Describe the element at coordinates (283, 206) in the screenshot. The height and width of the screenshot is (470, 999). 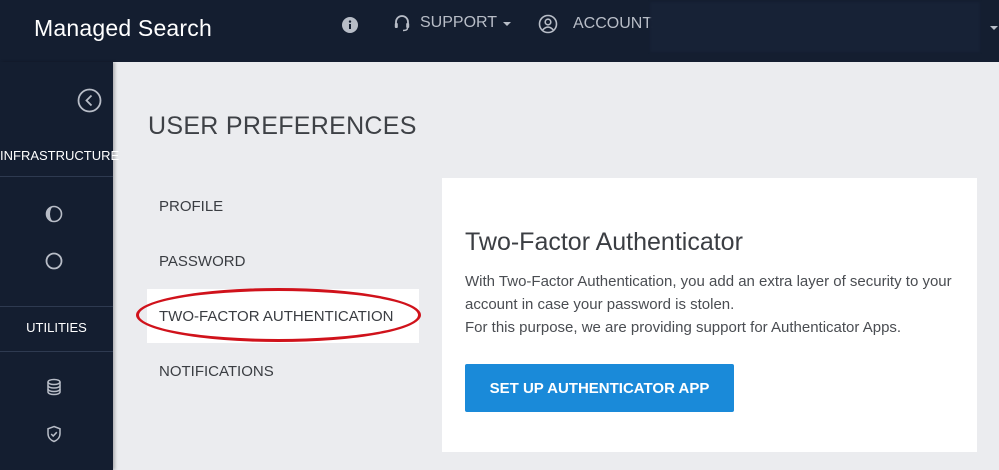
I see `nav-item-profile: PROFILE` at that location.